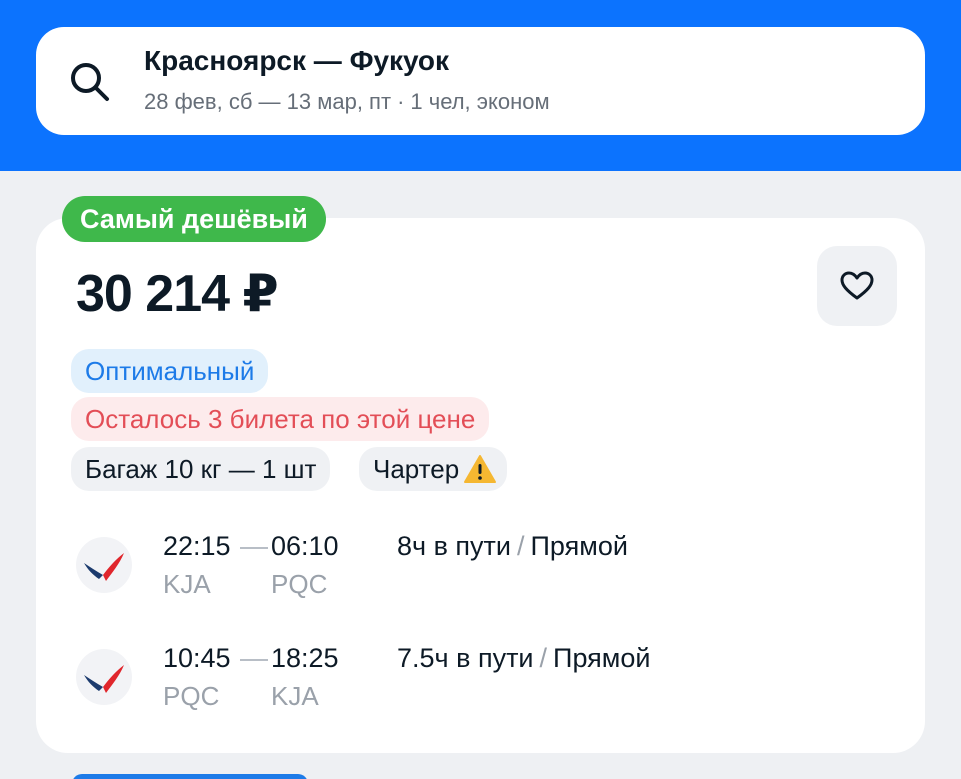  What do you see at coordinates (191, 696) in the screenshot?
I see `departure-airport: PQC` at bounding box center [191, 696].